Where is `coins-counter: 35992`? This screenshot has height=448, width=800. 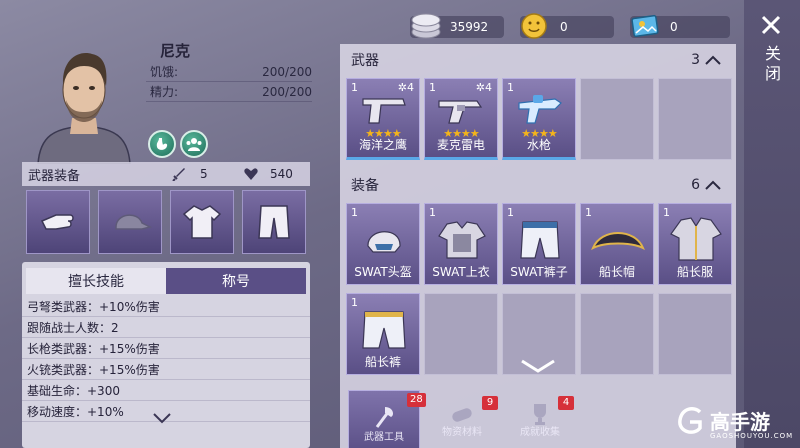 coins-counter: 35992 is located at coordinates (457, 26).